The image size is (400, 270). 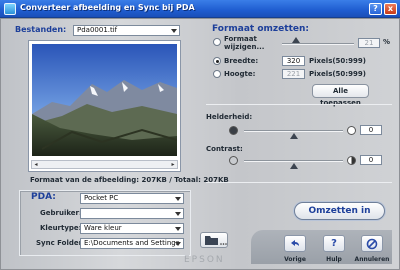 What do you see at coordinates (296, 40) in the screenshot?
I see `resize-slider-thumb` at bounding box center [296, 40].